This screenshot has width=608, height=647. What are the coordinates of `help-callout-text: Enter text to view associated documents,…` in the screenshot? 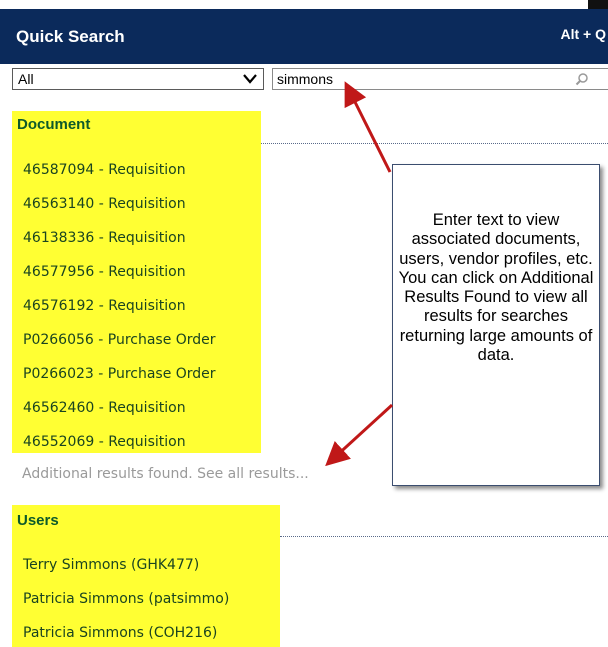 It's located at (496, 288).